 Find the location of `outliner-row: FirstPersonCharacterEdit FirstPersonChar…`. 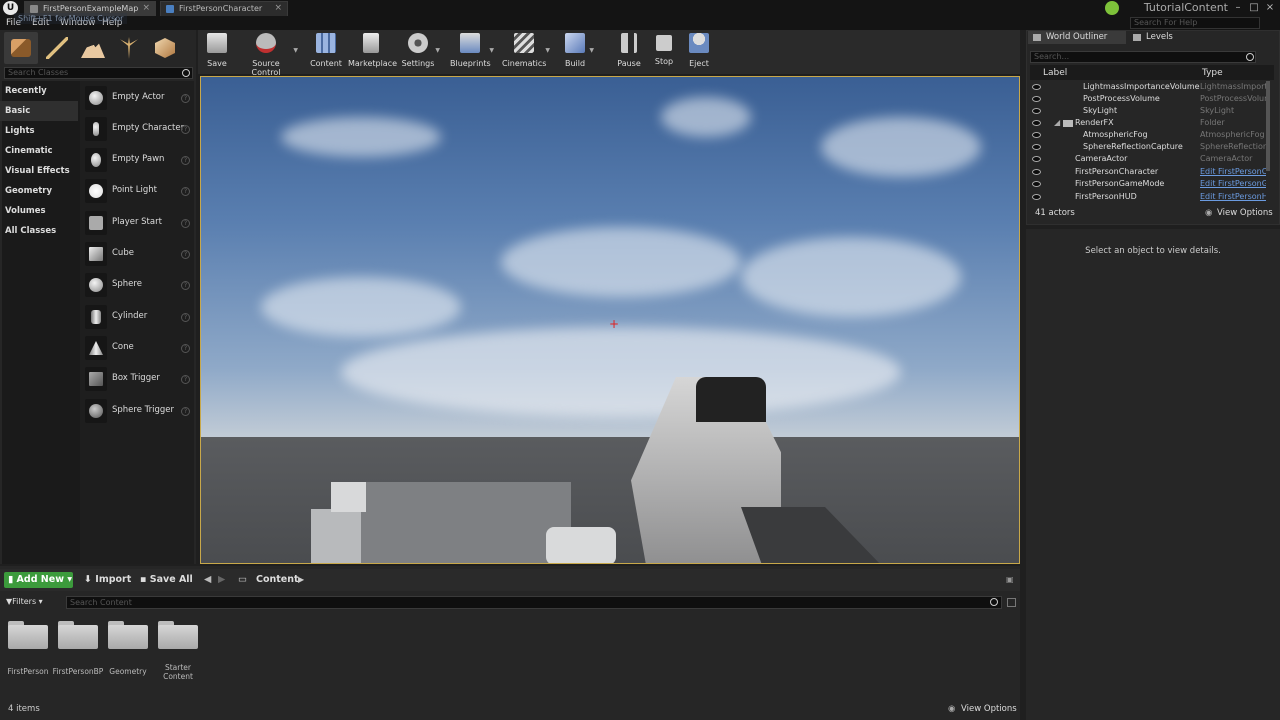

outliner-row: FirstPersonCharacterEdit FirstPersonChar… is located at coordinates (1148, 172).